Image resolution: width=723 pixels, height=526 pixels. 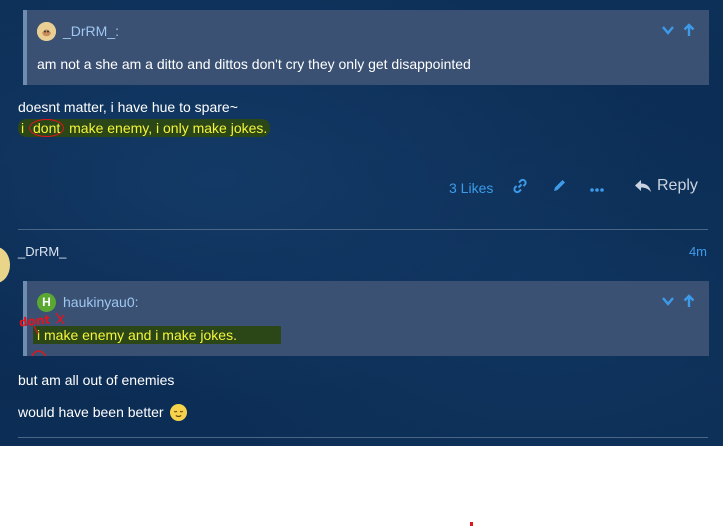 What do you see at coordinates (128, 107) in the screenshot?
I see `post-text-line: doesnt matter, i have hue to spare~` at bounding box center [128, 107].